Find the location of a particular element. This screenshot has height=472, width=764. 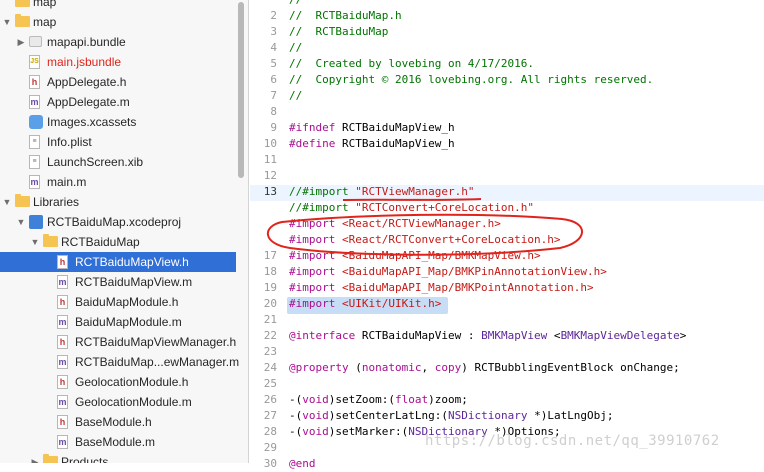

navigator-item: JS main.jsbundle is located at coordinates (118, 62).